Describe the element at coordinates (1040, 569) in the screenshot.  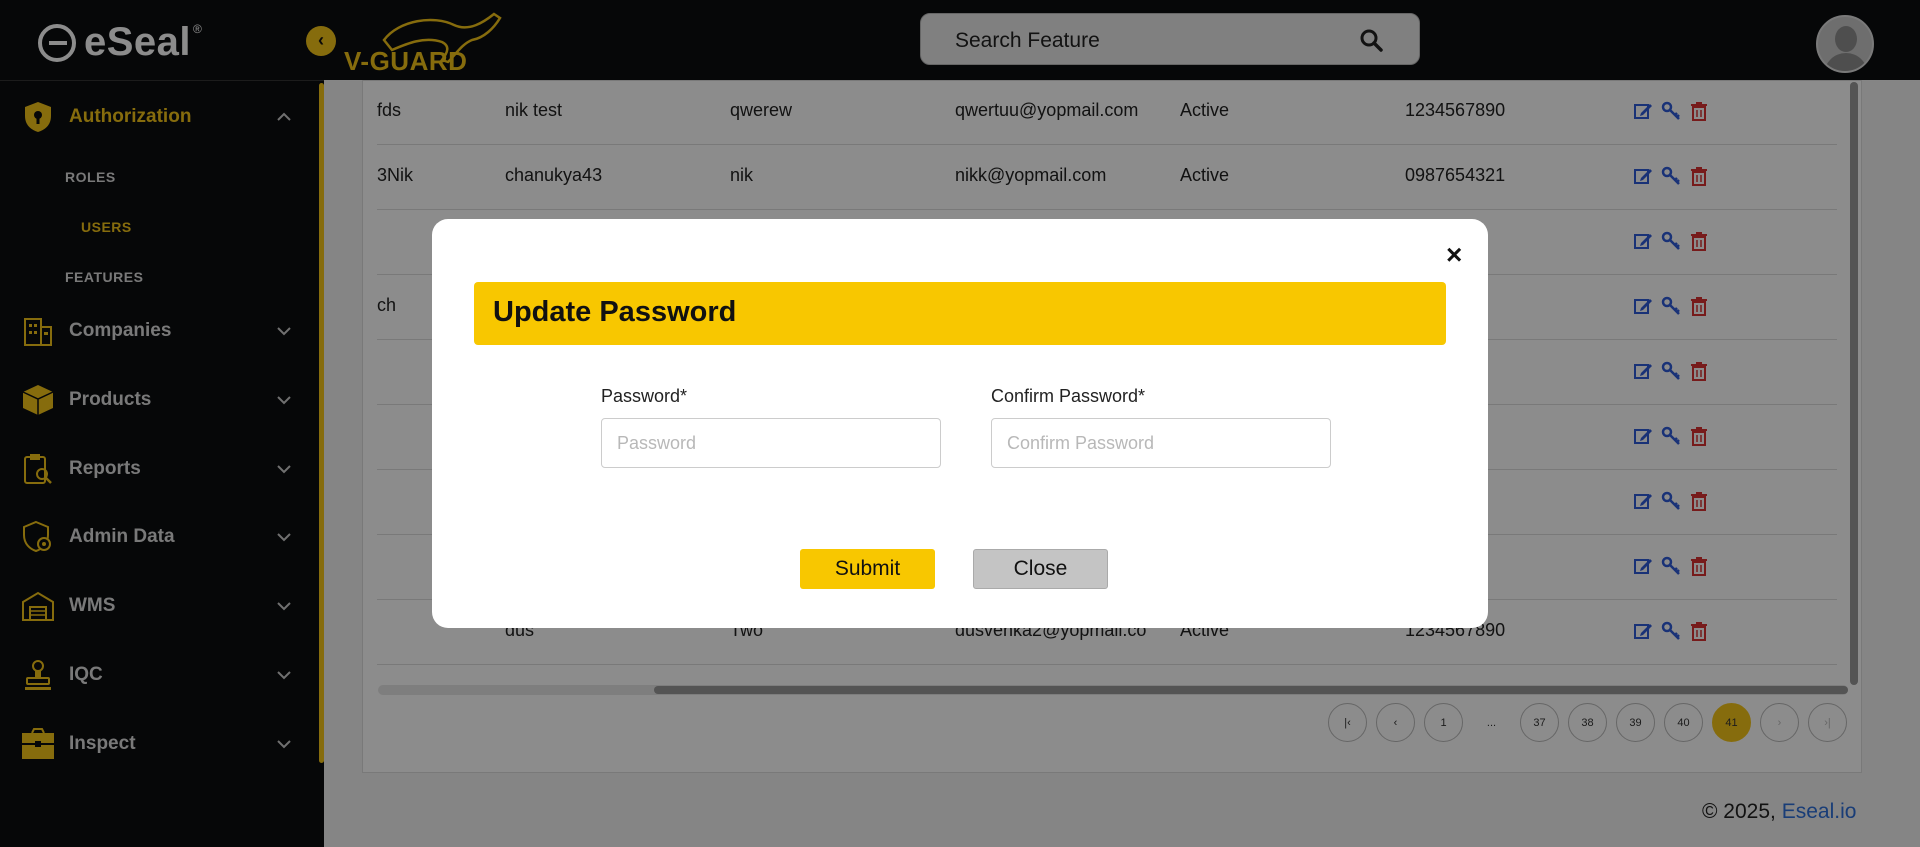
I see `close-button: Close` at that location.